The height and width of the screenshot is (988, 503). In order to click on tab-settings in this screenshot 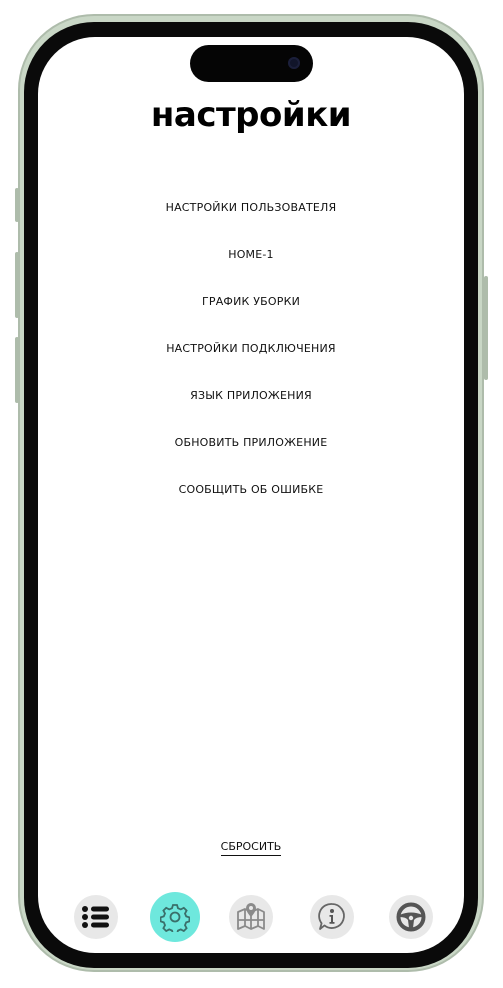, I will do `click(175, 917)`.